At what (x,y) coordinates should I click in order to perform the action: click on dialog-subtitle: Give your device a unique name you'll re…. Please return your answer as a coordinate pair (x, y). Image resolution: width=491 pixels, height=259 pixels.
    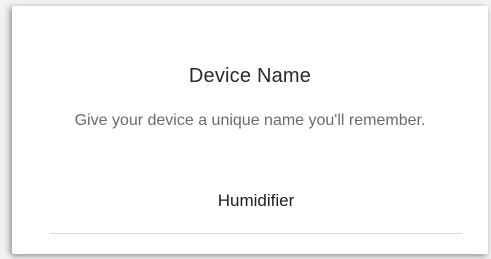
    Looking at the image, I should click on (250, 120).